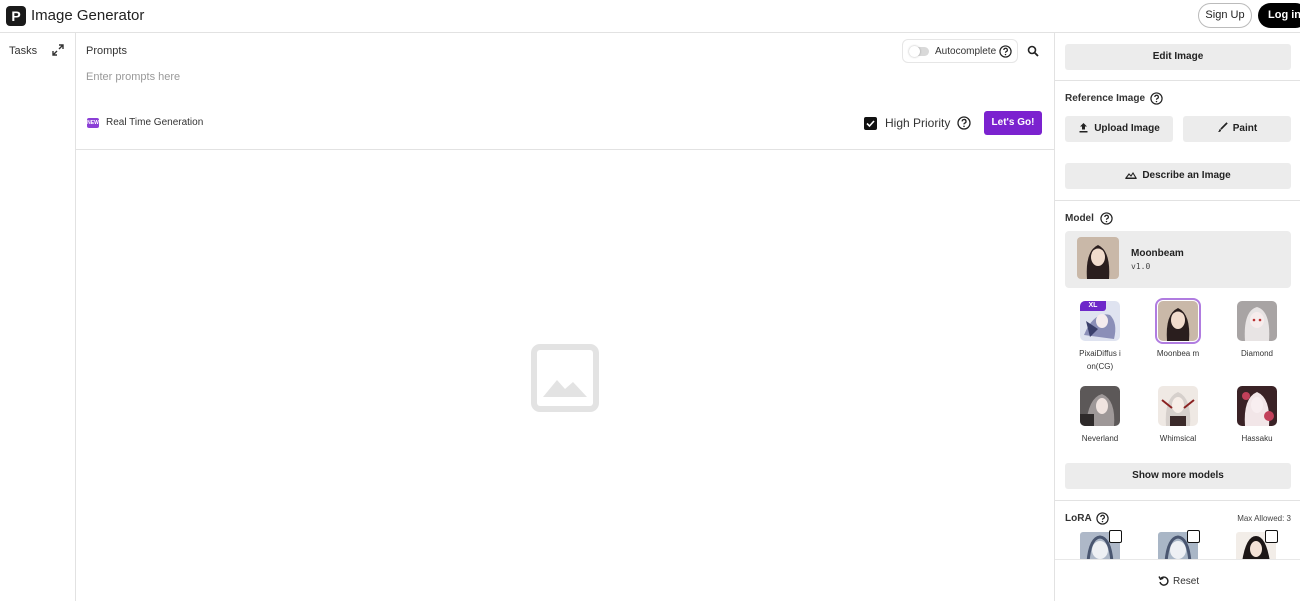  Describe the element at coordinates (918, 123) in the screenshot. I see `high-priority-label: High Priority` at that location.